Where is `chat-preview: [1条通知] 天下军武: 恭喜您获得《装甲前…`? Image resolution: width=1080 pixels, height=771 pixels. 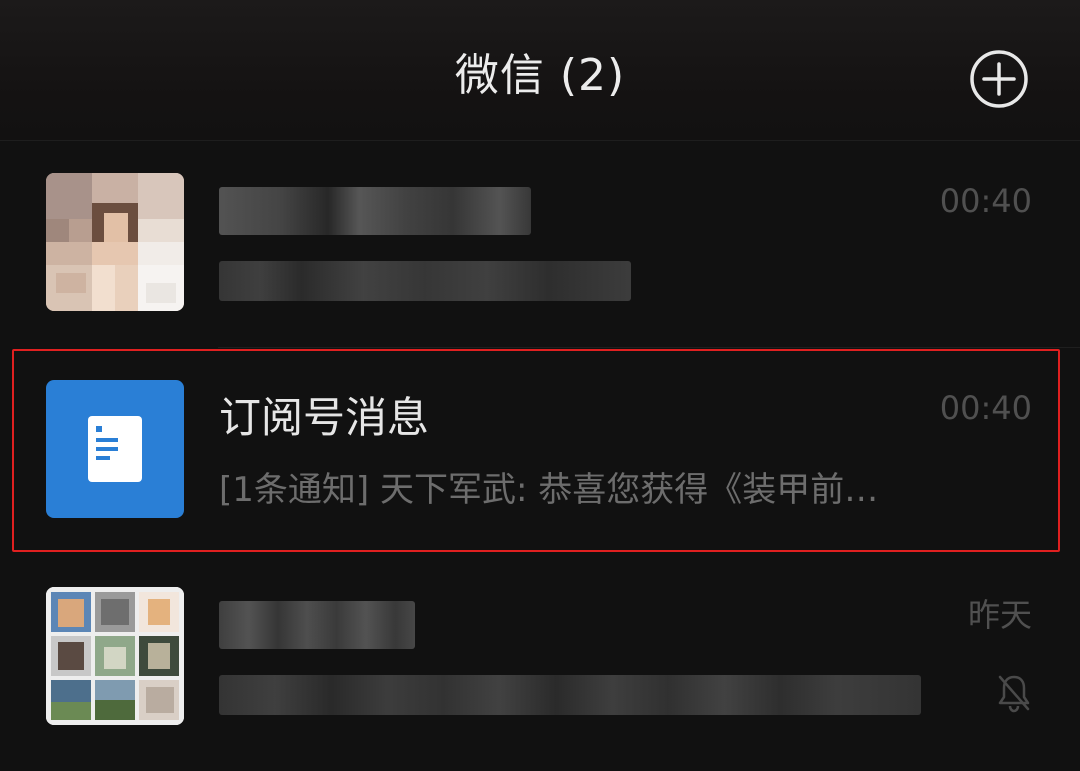
chat-preview: [1条通知] 天下军武: 恭喜您获得《装甲前… is located at coordinates (549, 490).